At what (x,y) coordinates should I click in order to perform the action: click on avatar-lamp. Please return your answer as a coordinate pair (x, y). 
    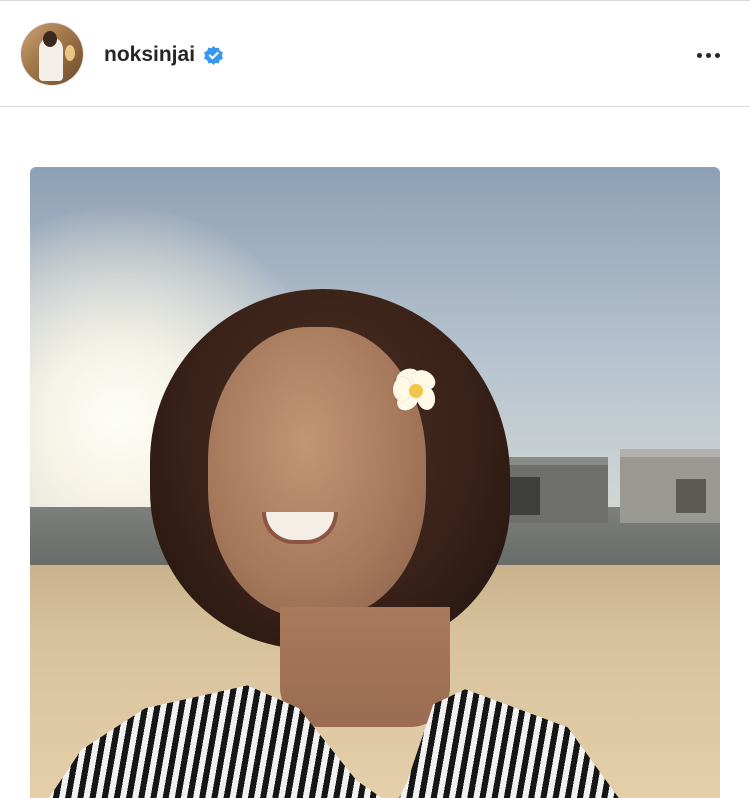
    Looking at the image, I should click on (70, 53).